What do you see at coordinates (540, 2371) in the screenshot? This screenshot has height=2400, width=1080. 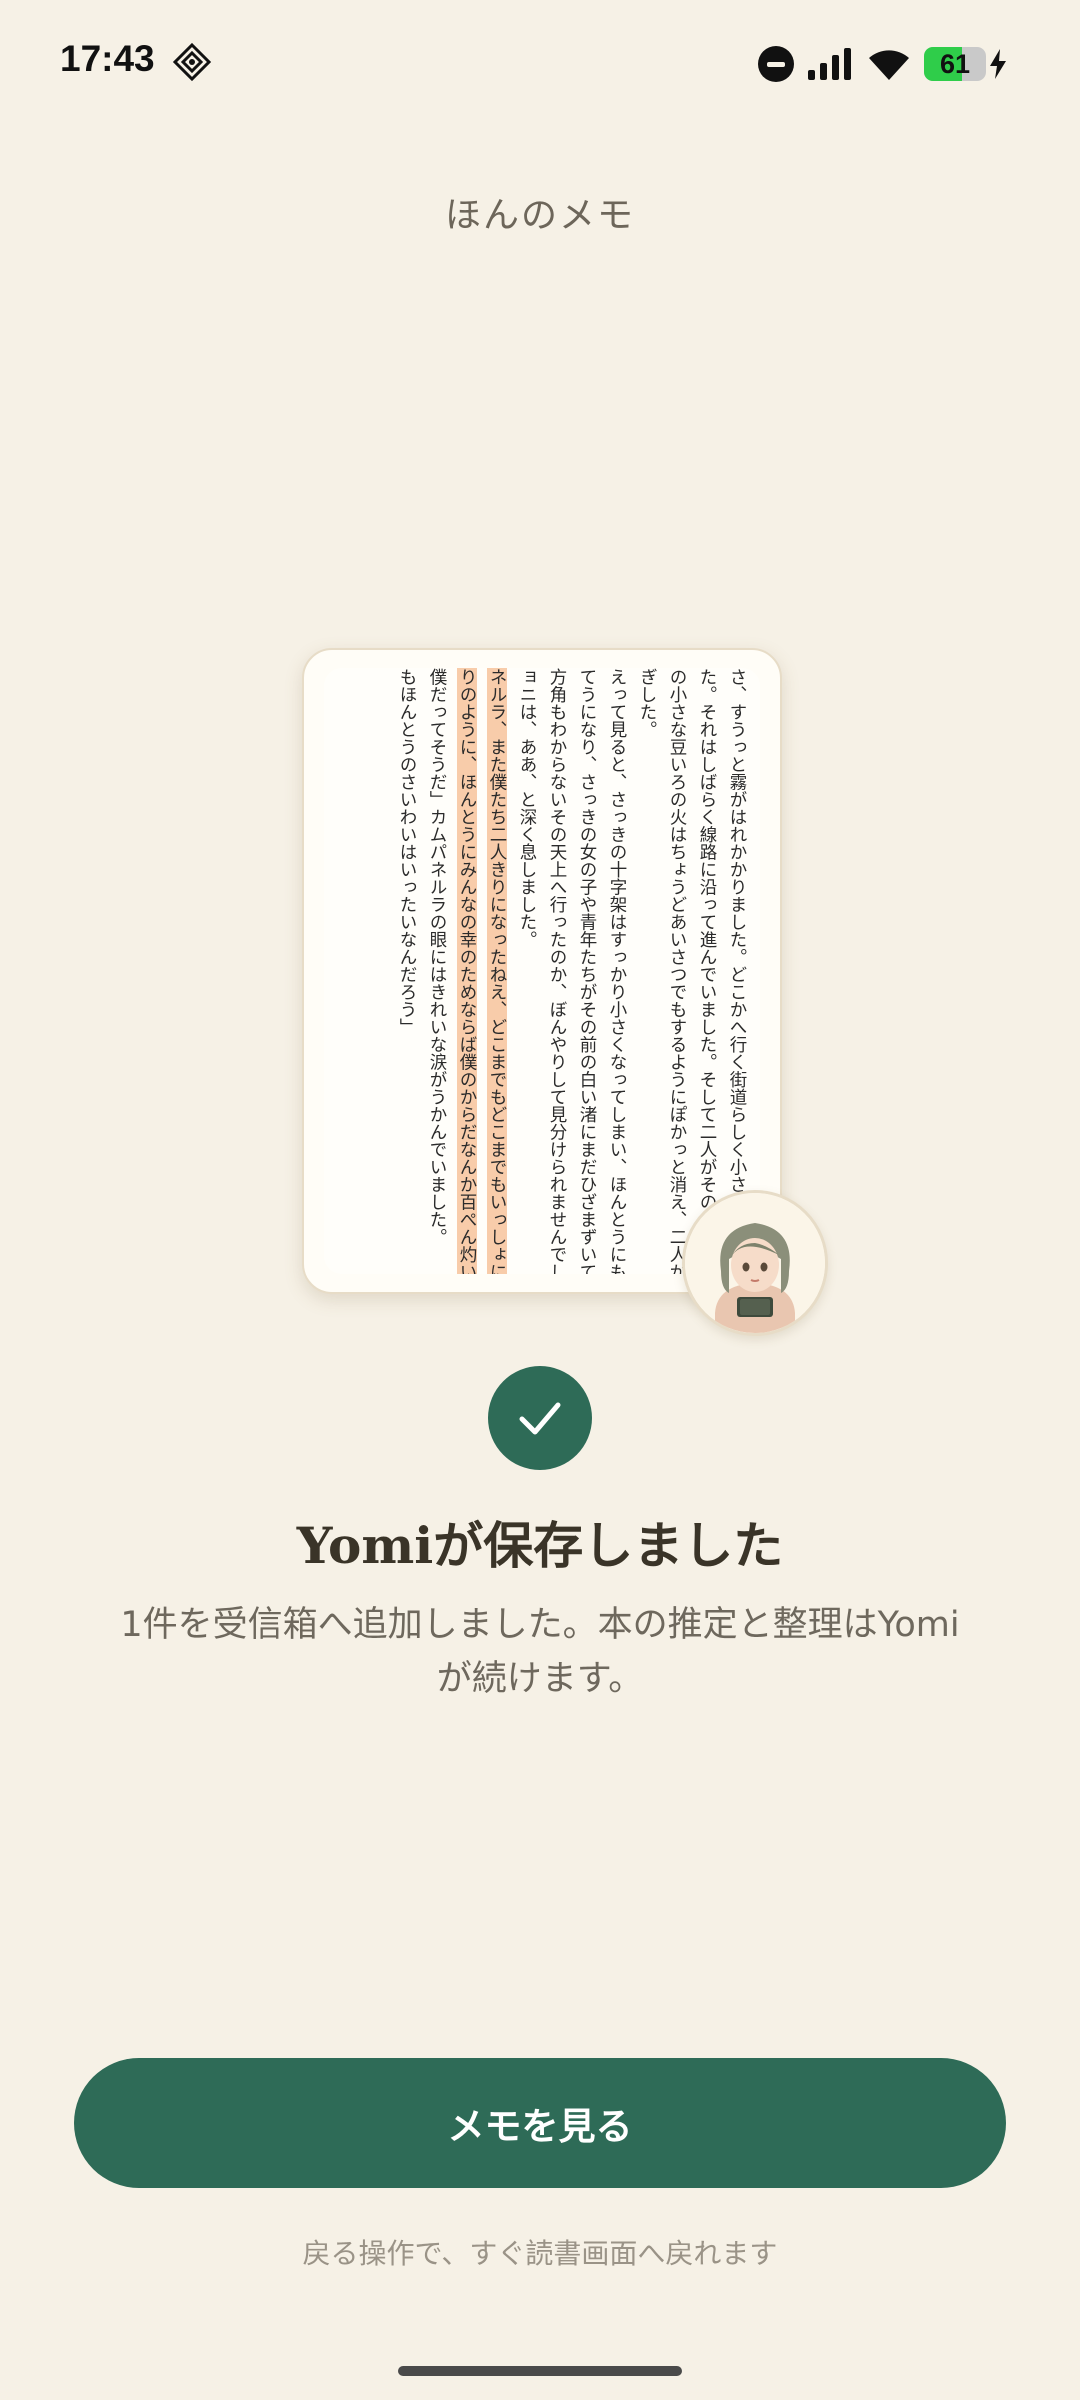 I see `home-indicator` at bounding box center [540, 2371].